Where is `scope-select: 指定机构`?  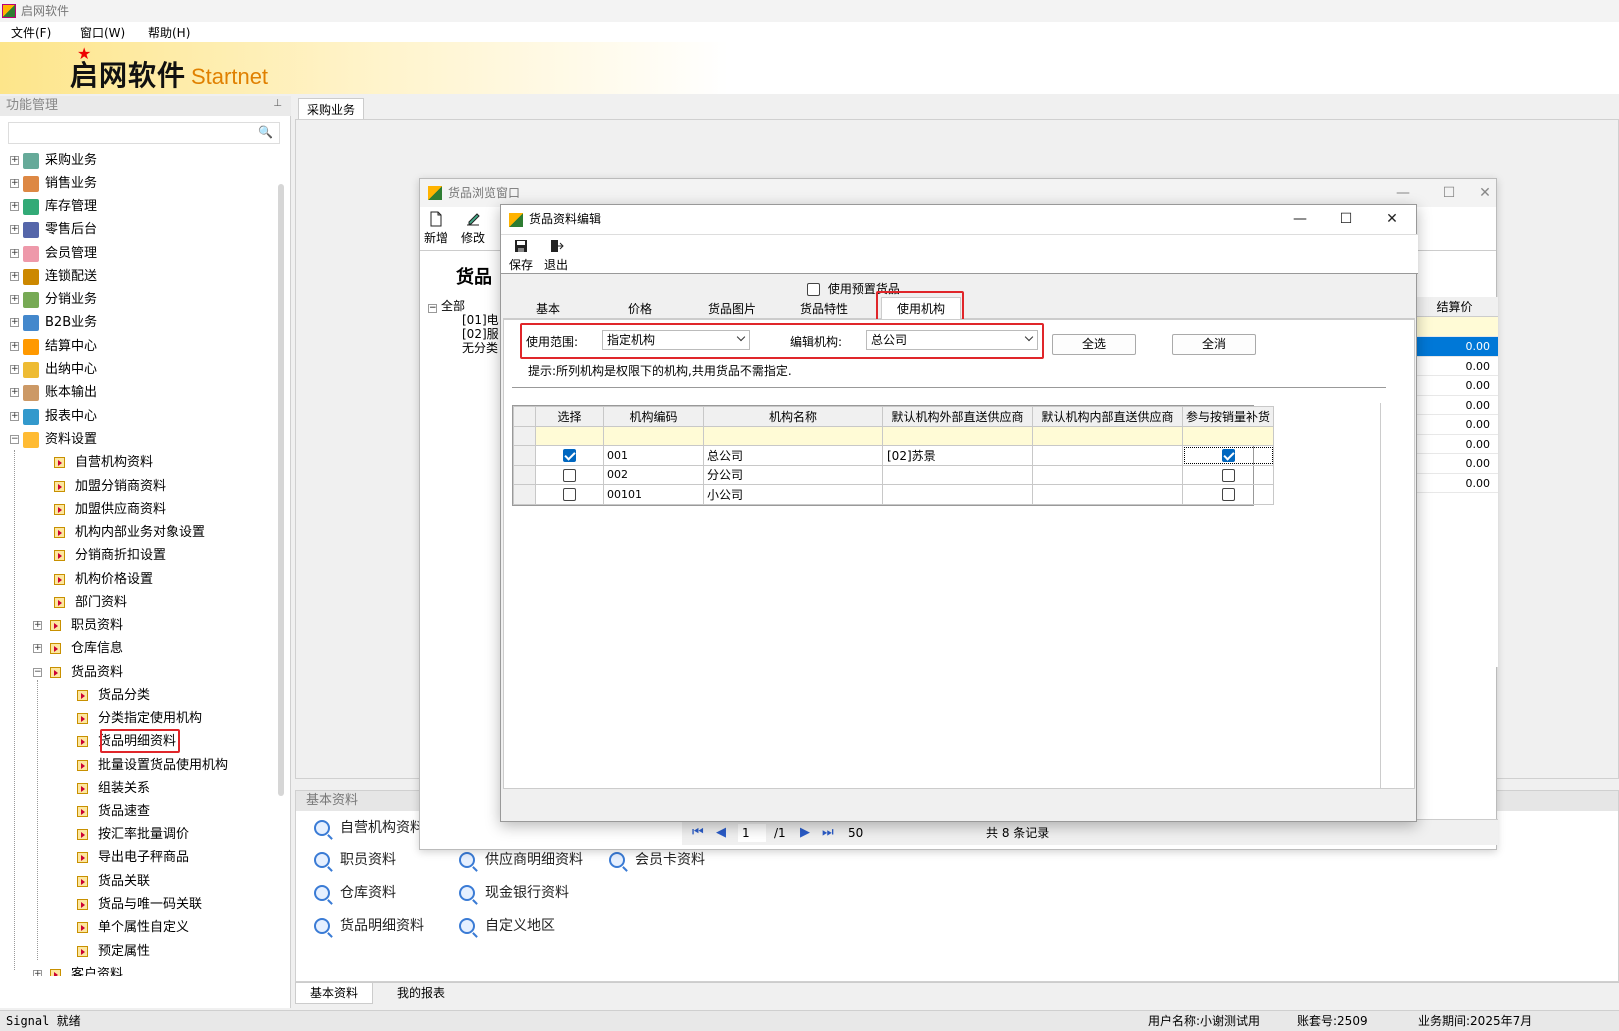
scope-select: 指定机构 is located at coordinates (676, 340).